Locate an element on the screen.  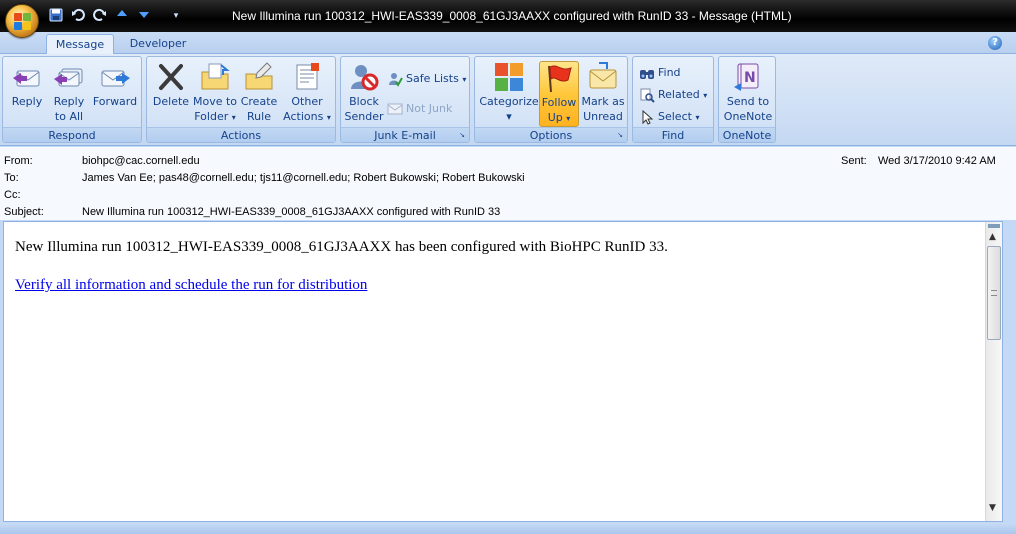
tab-developer: Developer is located at coordinates (158, 44).